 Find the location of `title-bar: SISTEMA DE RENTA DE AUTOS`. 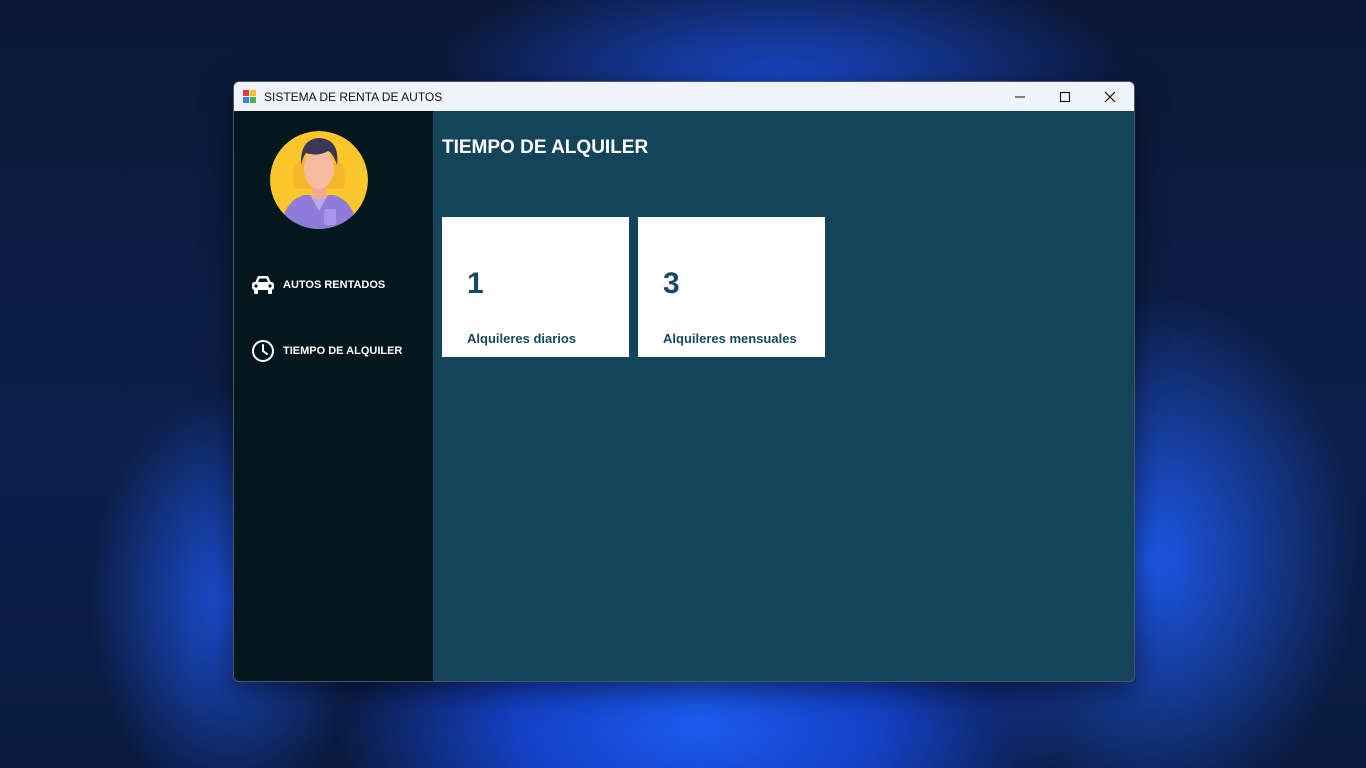

title-bar: SISTEMA DE RENTA DE AUTOS is located at coordinates (684, 96).